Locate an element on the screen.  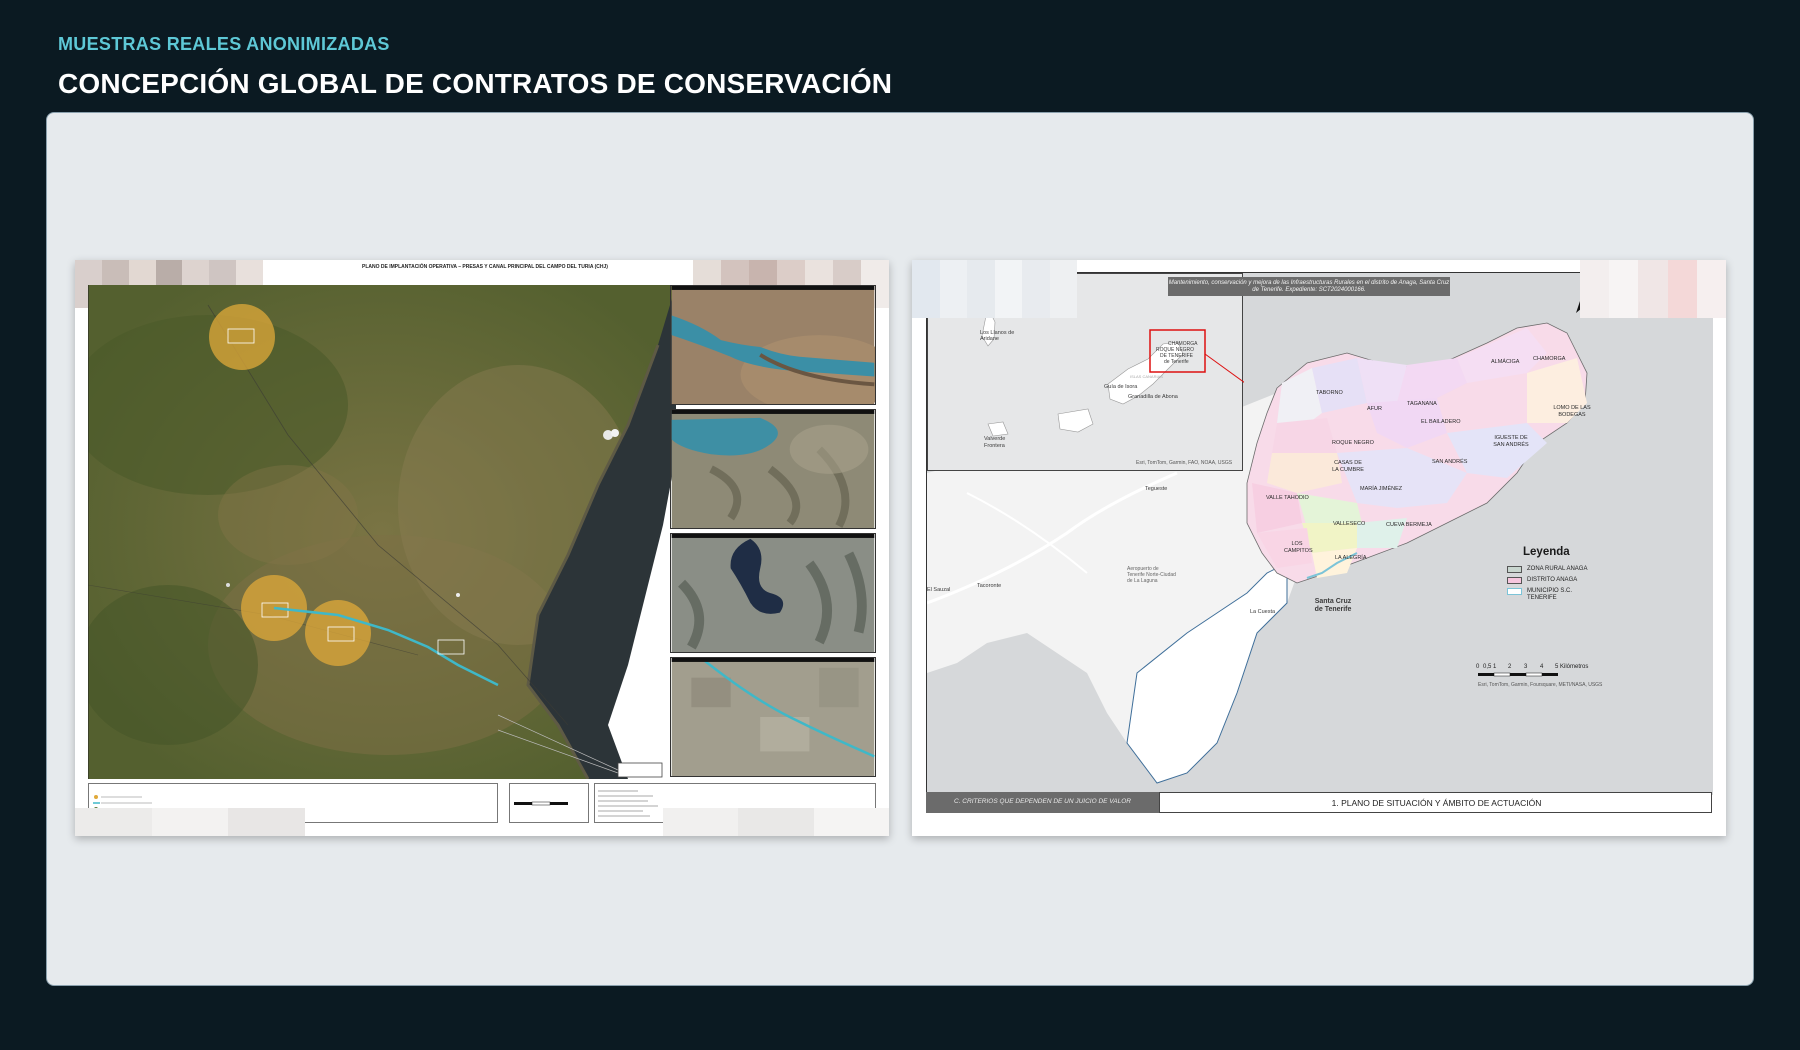
inset-label: de Tenerife is located at coordinates (1176, 362).